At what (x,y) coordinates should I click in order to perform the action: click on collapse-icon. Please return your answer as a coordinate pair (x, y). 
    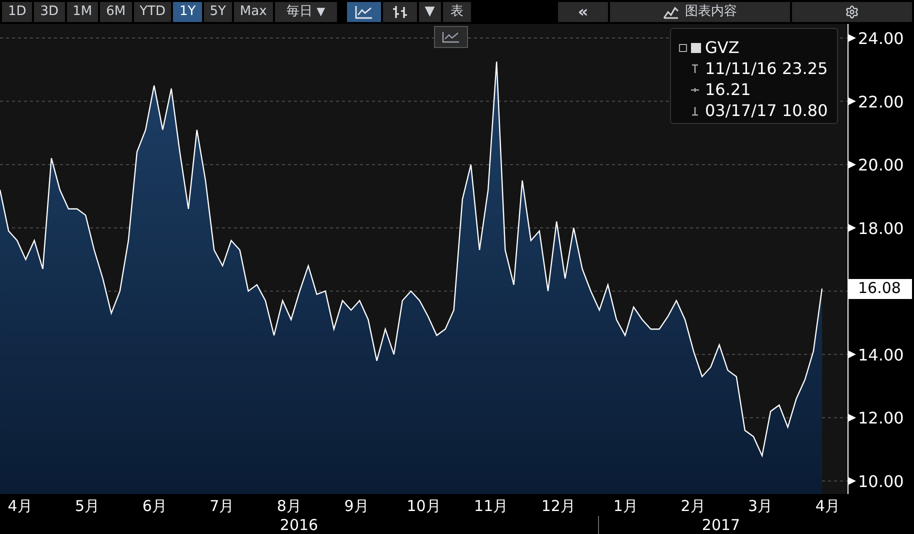
    Looking at the image, I should click on (683, 48).